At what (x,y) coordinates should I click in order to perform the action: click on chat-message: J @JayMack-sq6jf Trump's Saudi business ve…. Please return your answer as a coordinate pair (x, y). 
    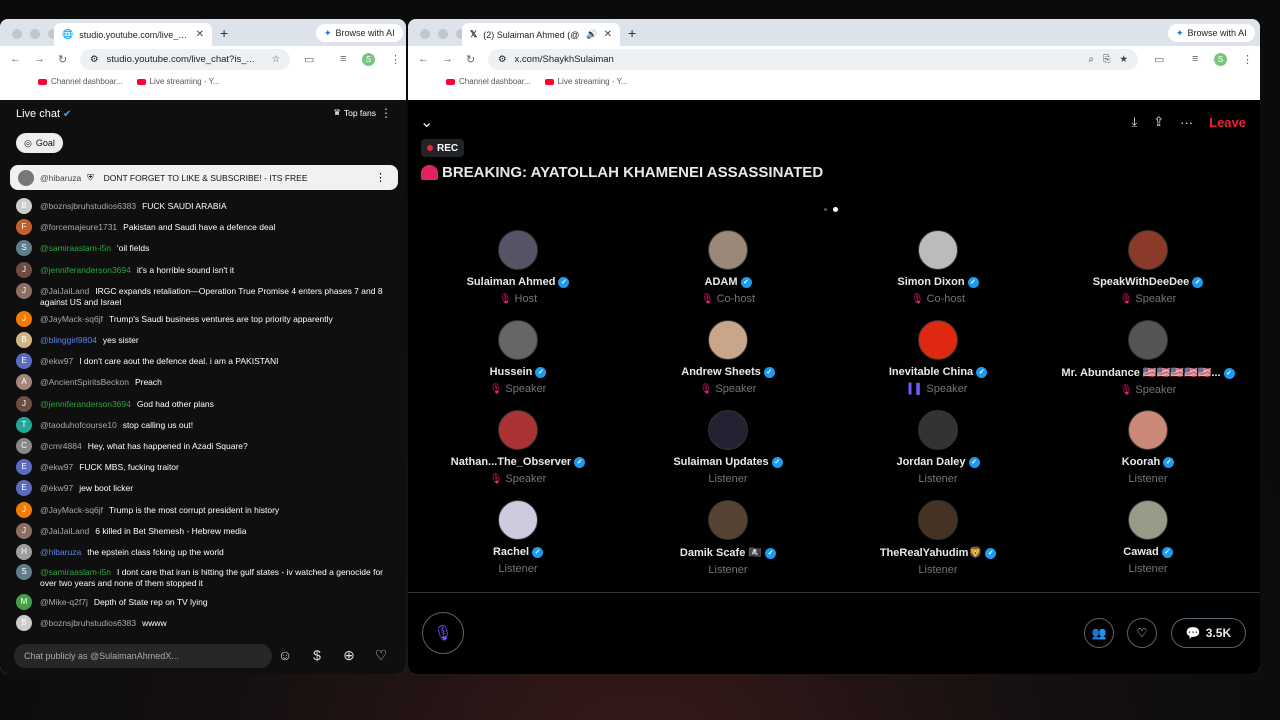
    Looking at the image, I should click on (203, 319).